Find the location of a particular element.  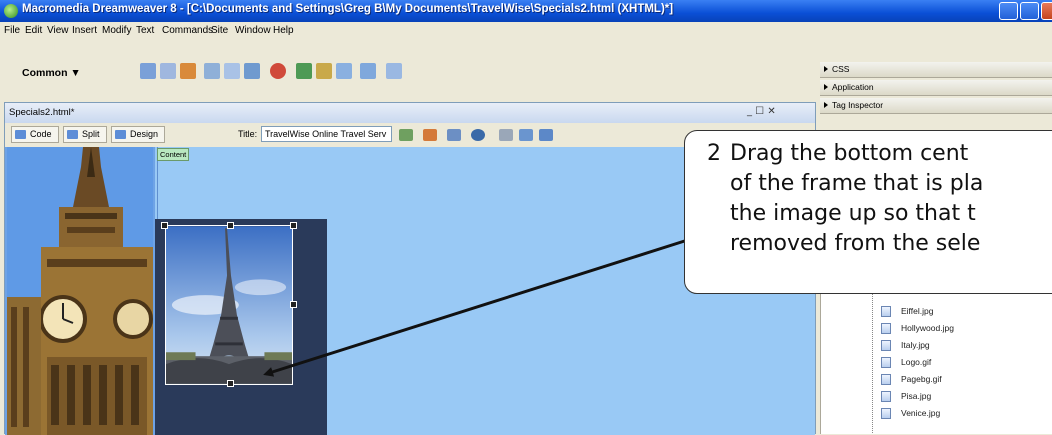

hyperlink-icon is located at coordinates (148, 71).